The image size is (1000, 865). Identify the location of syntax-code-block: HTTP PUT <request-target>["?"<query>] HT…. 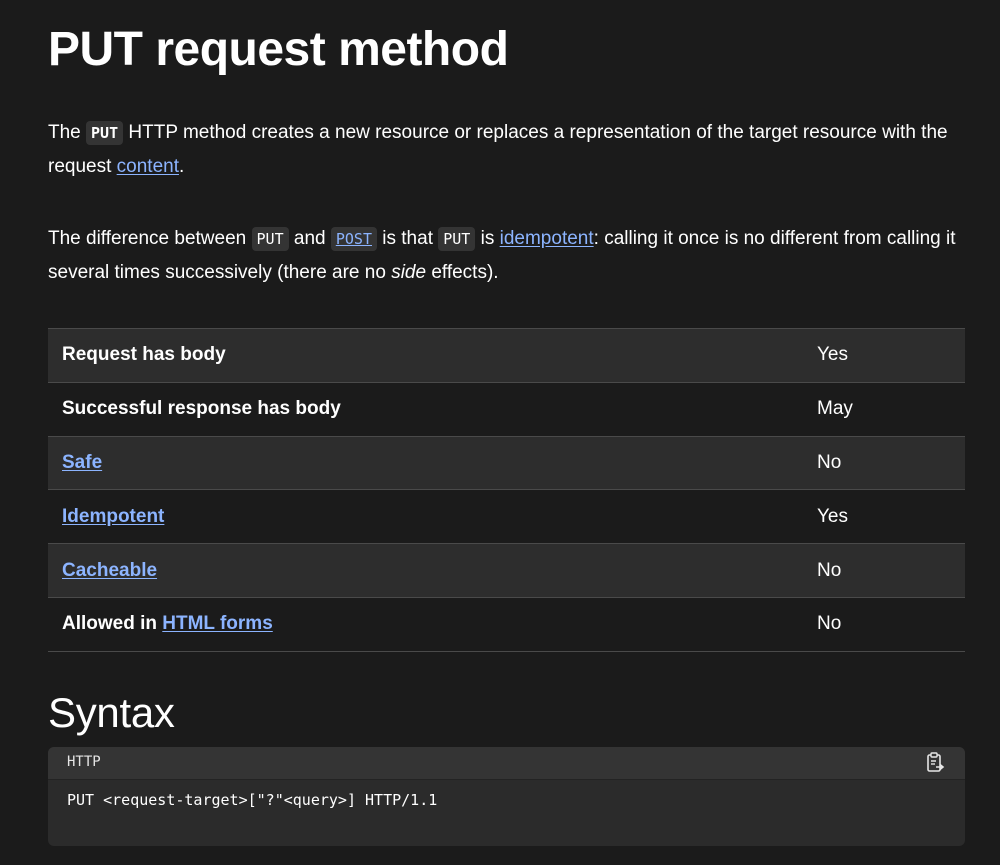
(506, 796).